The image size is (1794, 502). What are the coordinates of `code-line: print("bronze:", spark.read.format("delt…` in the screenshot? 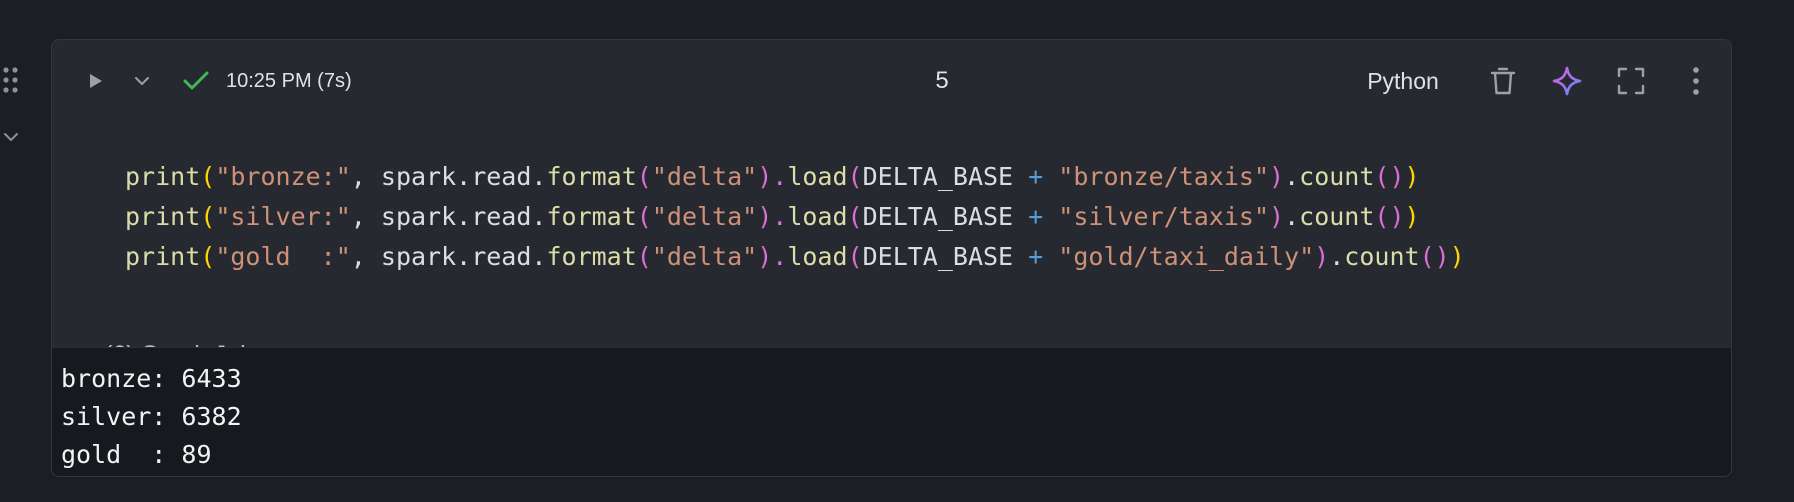 It's located at (795, 177).